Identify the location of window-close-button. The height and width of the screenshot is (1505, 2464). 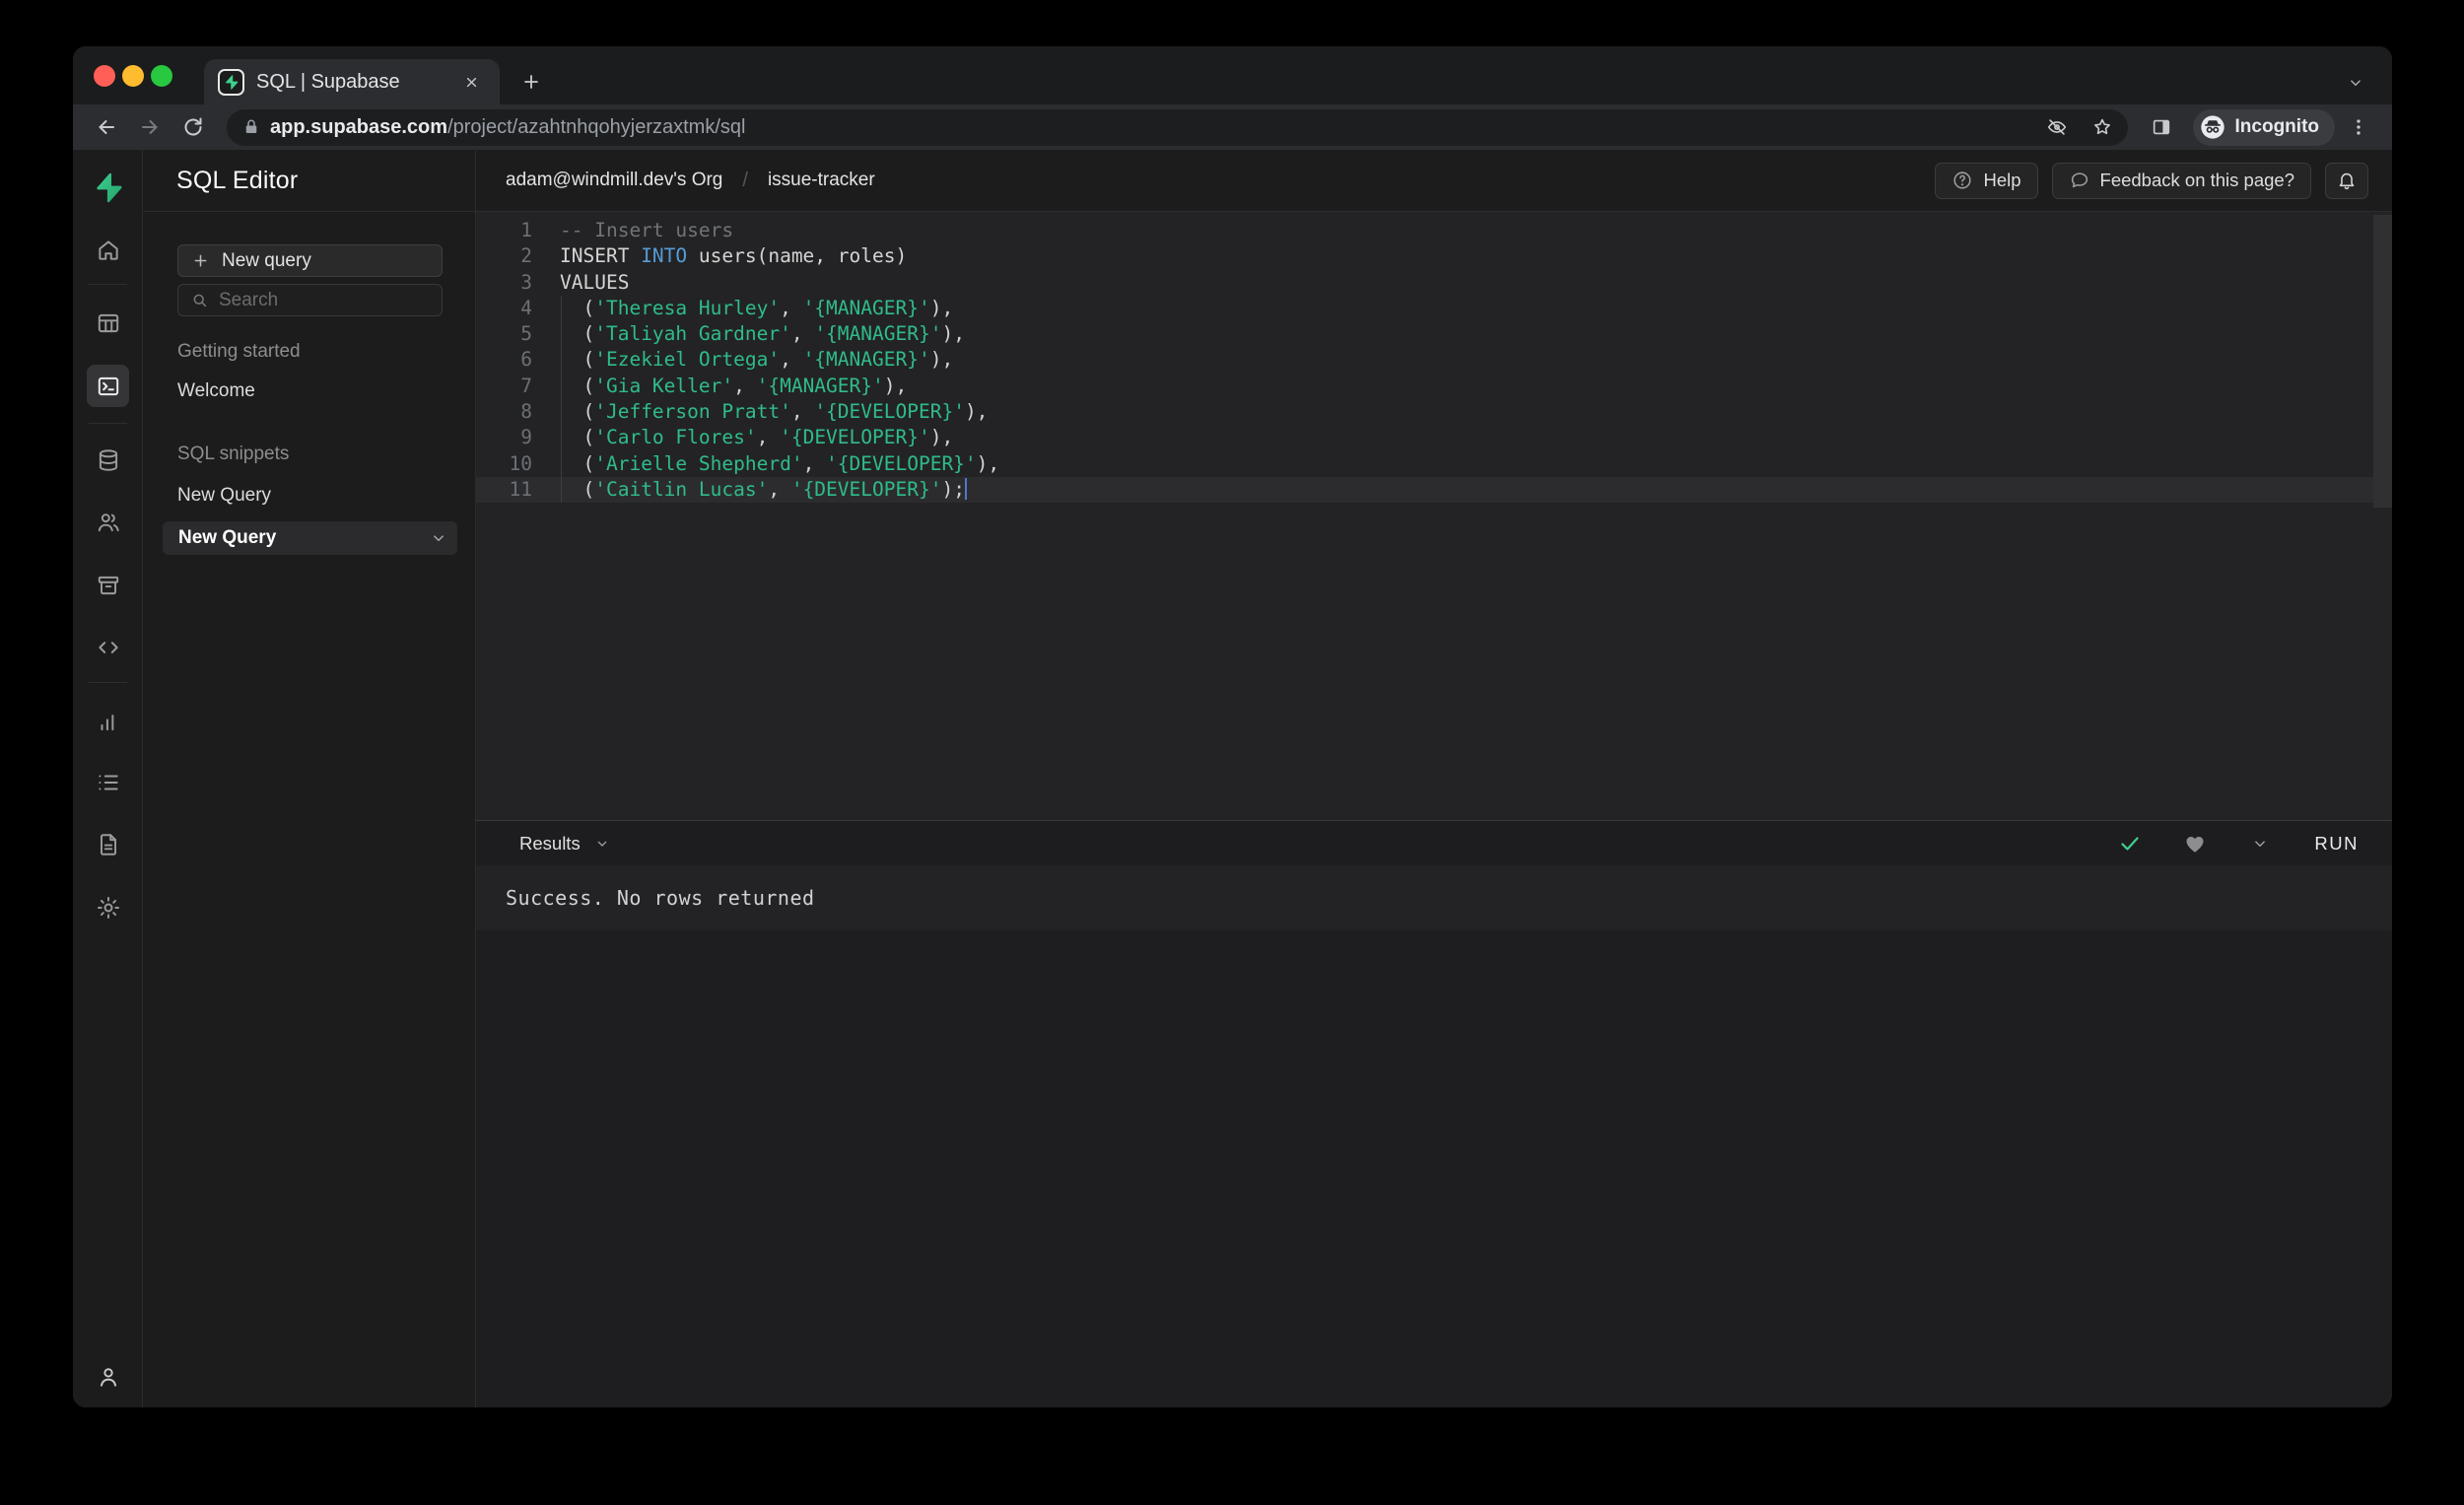
(104, 76).